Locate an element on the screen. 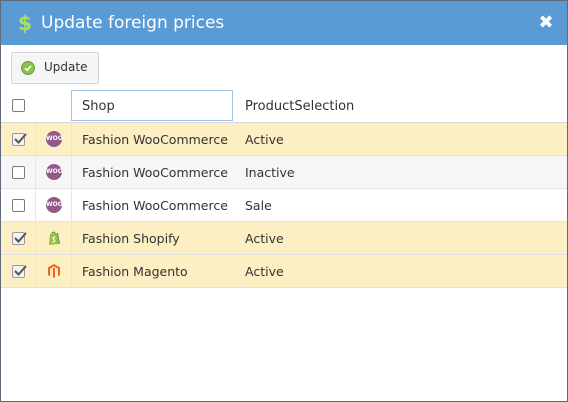 The height and width of the screenshot is (402, 568). select-all-checkbox is located at coordinates (18, 105).